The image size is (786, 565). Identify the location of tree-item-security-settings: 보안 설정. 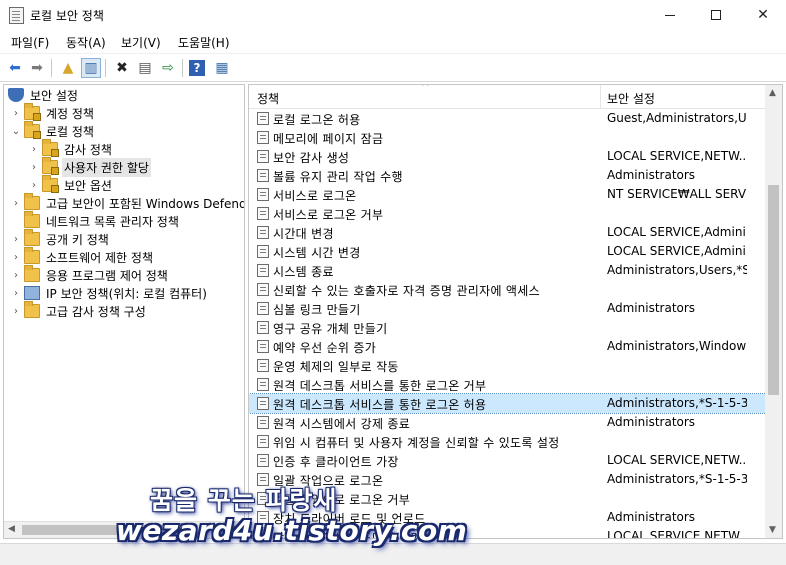
(43, 95).